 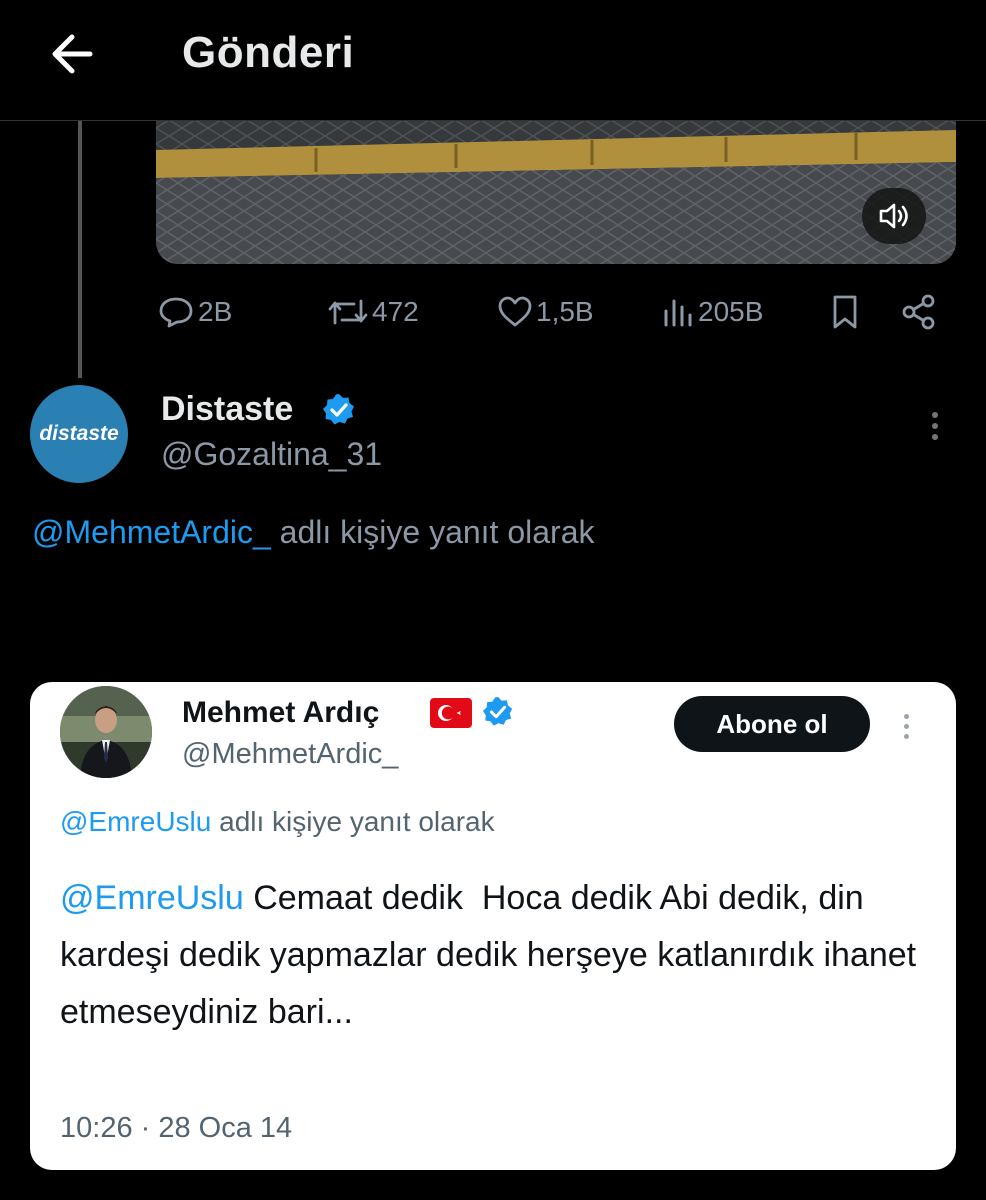 What do you see at coordinates (515, 311) in the screenshot?
I see `like-icon` at bounding box center [515, 311].